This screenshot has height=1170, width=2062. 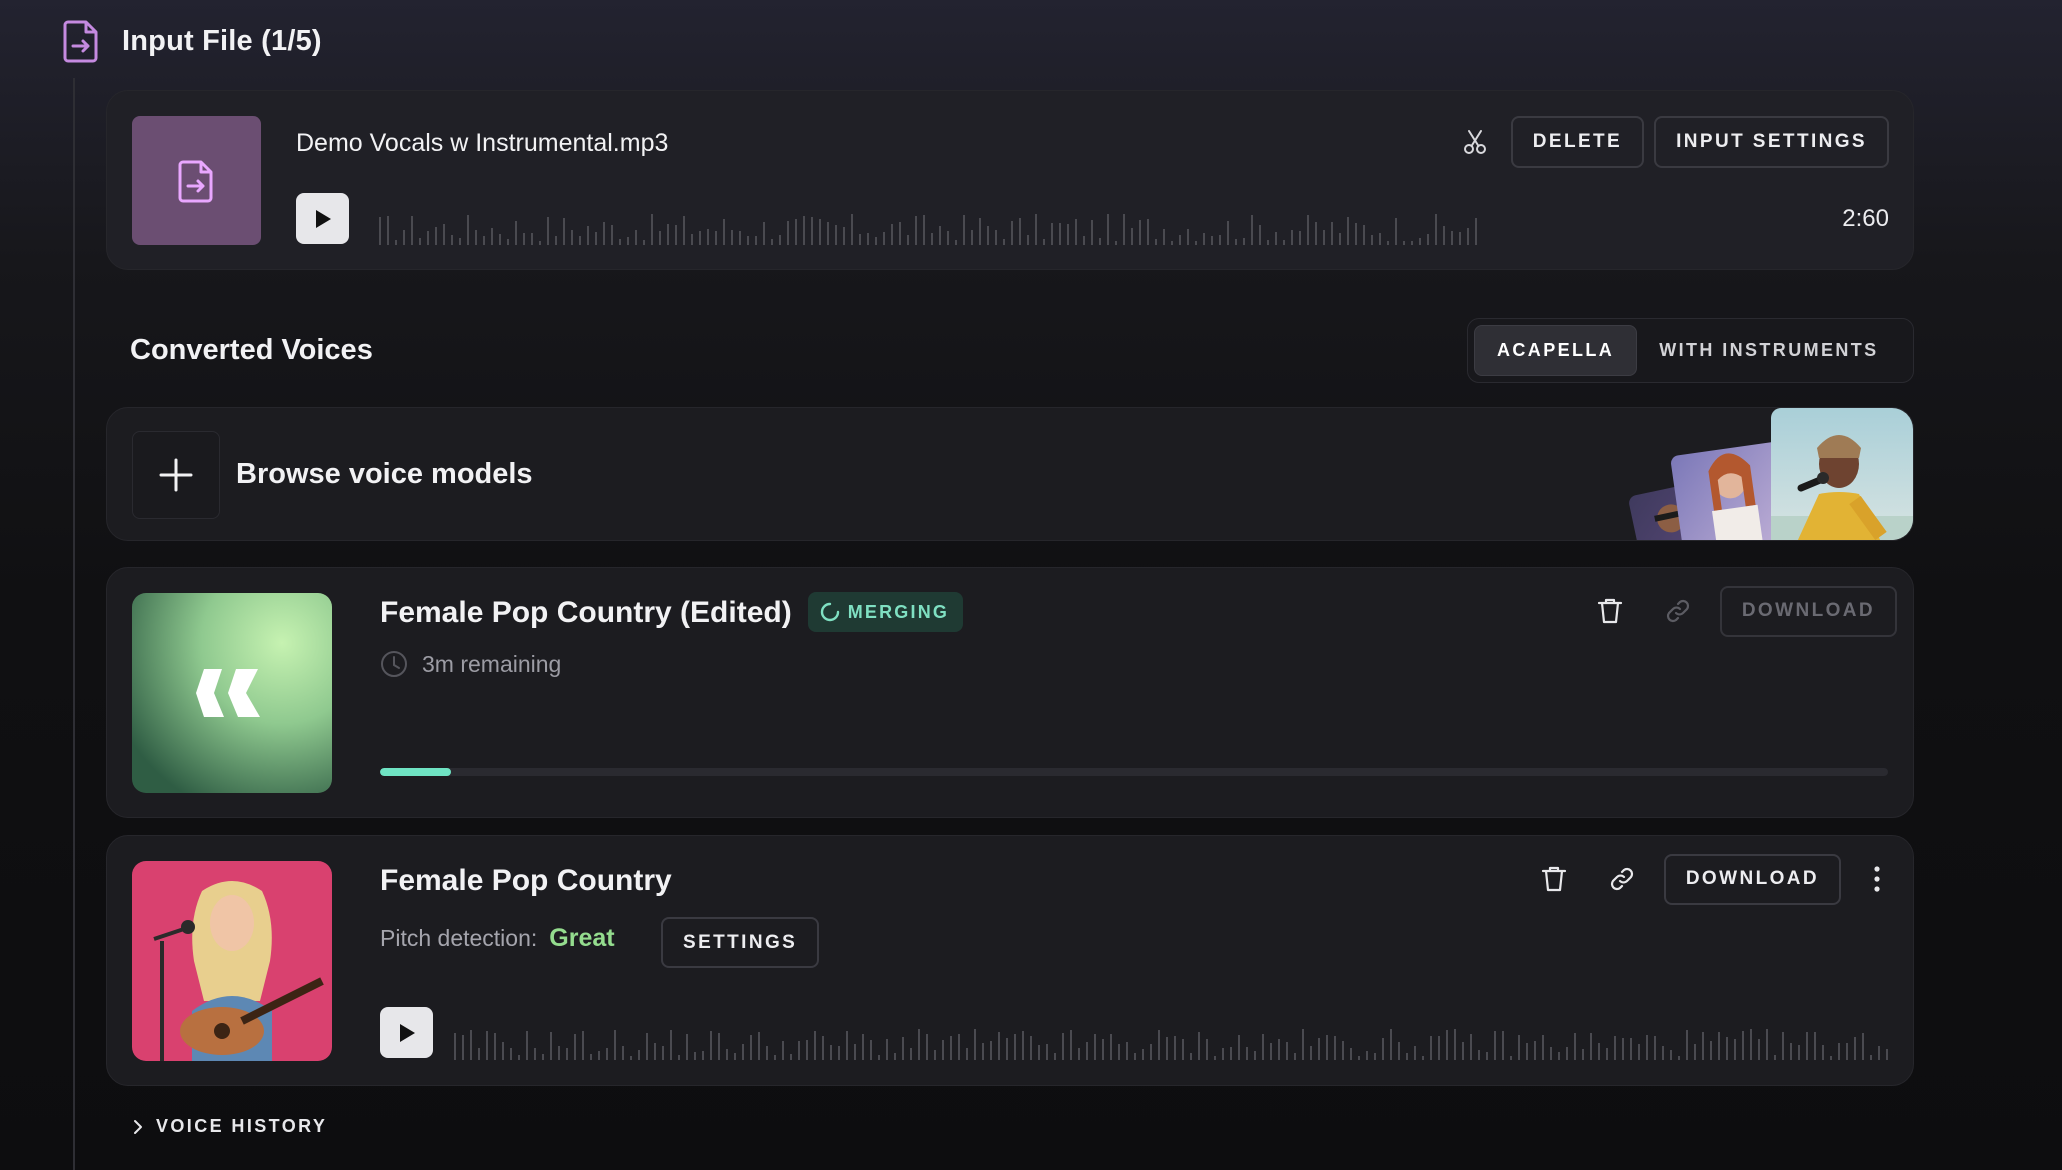 What do you see at coordinates (740, 942) in the screenshot?
I see `settings-button: SETTINGS` at bounding box center [740, 942].